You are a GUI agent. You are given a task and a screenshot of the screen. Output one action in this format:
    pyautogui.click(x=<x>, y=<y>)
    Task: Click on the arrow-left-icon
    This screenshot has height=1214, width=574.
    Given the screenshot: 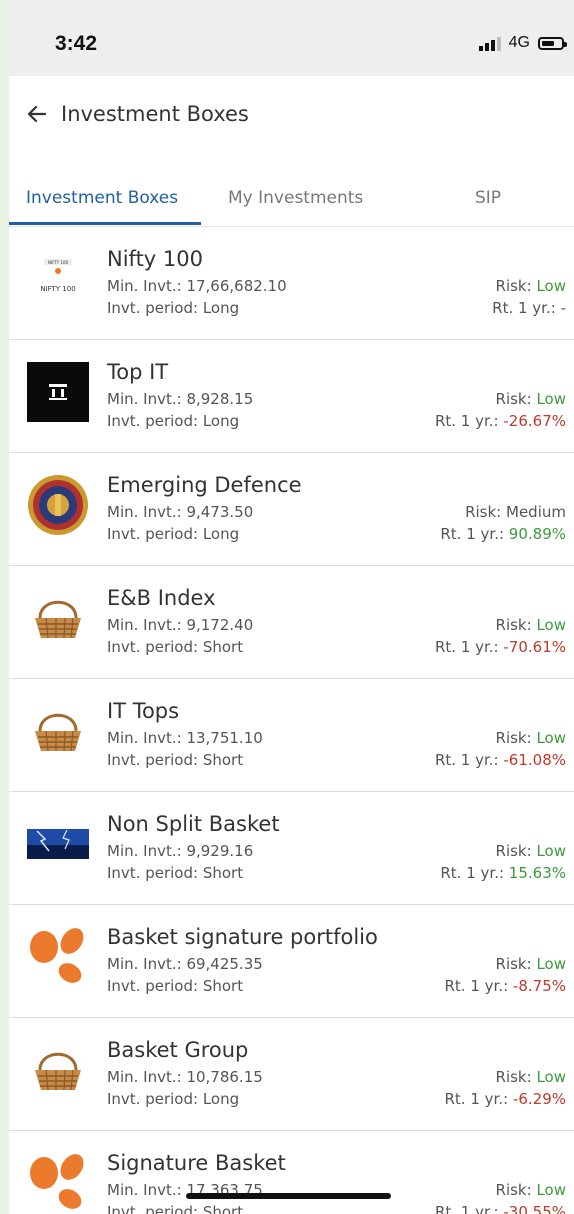 What is the action you would take?
    pyautogui.click(x=37, y=114)
    